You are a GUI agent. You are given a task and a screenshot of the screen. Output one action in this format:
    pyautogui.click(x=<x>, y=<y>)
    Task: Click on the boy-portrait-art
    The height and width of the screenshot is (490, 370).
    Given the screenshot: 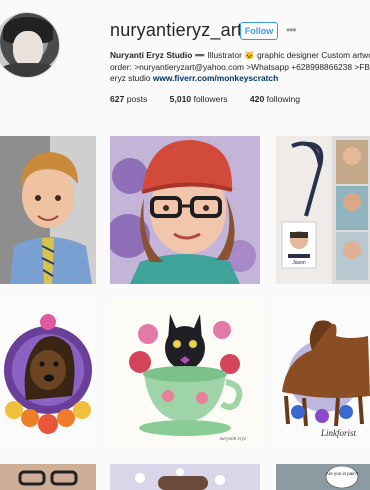 What is the action you would take?
    pyautogui.click(x=48, y=210)
    